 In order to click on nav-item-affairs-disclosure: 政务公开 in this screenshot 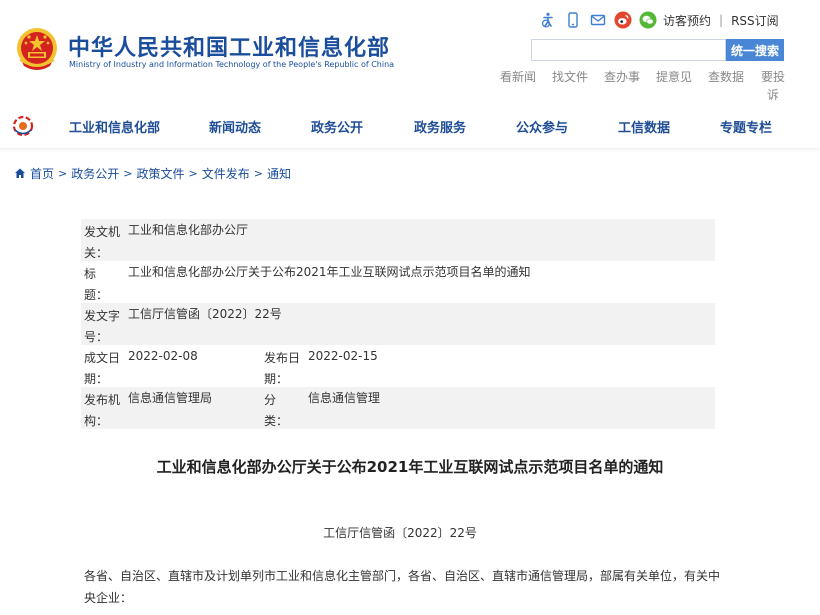, I will do `click(337, 126)`.